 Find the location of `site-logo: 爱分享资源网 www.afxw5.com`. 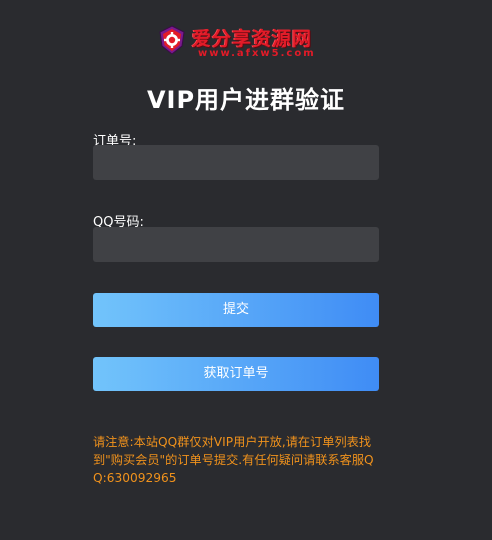

site-logo: 爱分享资源网 www.afxw5.com is located at coordinates (242, 42).